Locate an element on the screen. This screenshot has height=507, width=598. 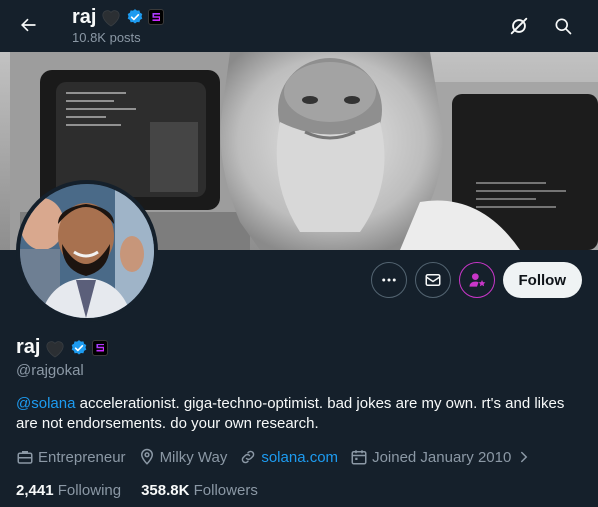
following-count: 2,441 is located at coordinates (35, 490).